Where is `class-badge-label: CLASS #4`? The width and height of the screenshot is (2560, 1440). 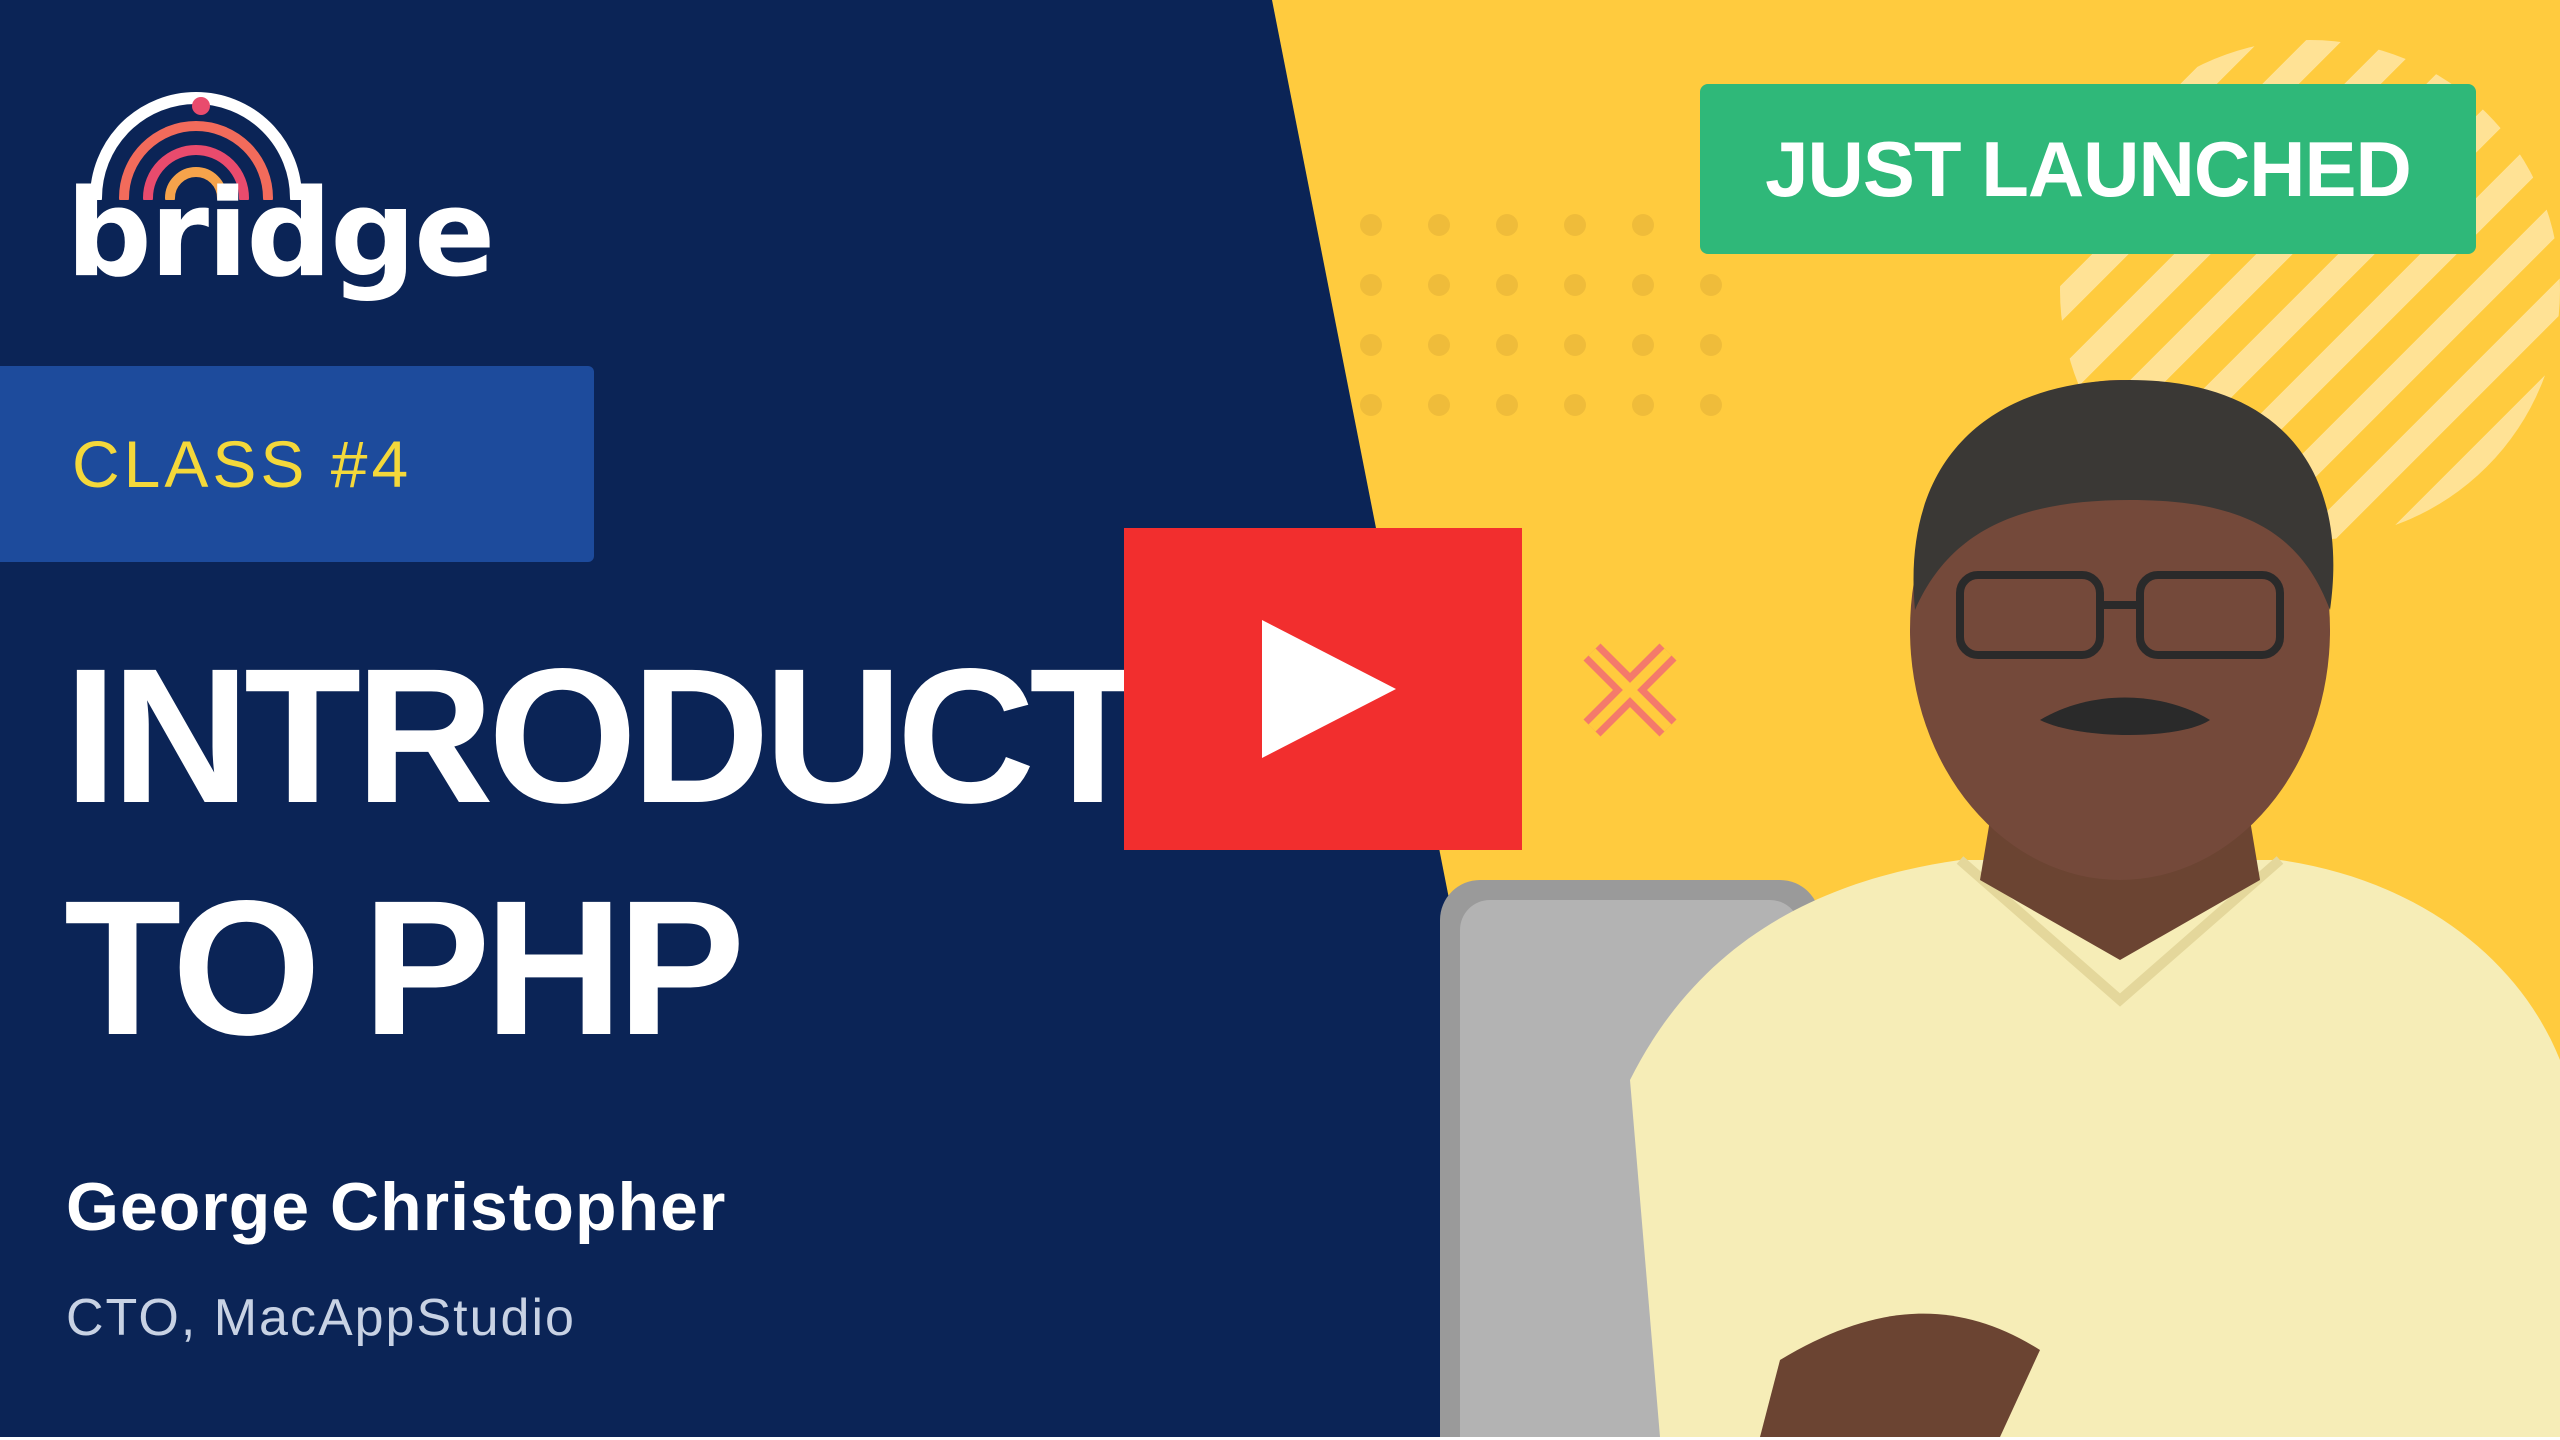 class-badge-label: CLASS #4 is located at coordinates (242, 464).